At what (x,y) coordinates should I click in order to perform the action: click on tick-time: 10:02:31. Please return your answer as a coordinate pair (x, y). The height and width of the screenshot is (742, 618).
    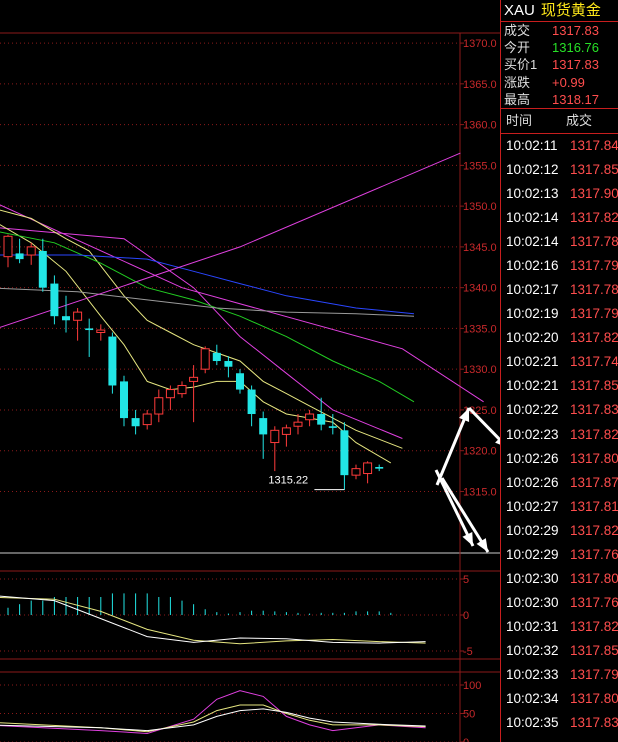
    Looking at the image, I should click on (532, 626).